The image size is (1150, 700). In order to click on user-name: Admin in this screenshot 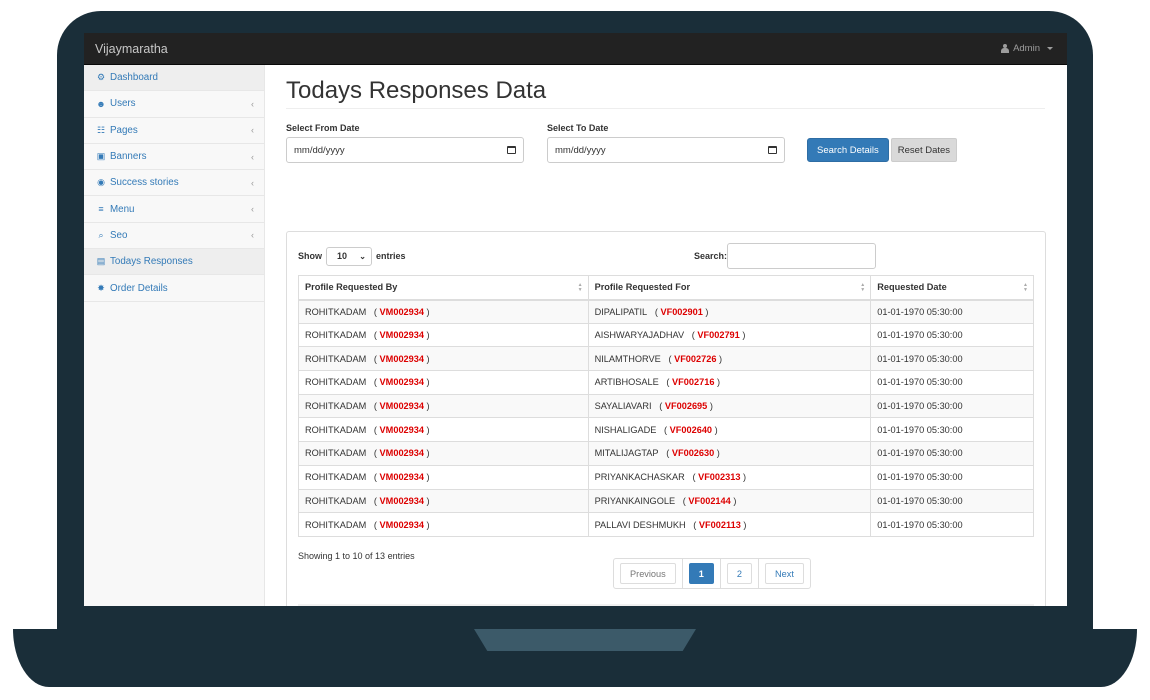, I will do `click(1026, 48)`.